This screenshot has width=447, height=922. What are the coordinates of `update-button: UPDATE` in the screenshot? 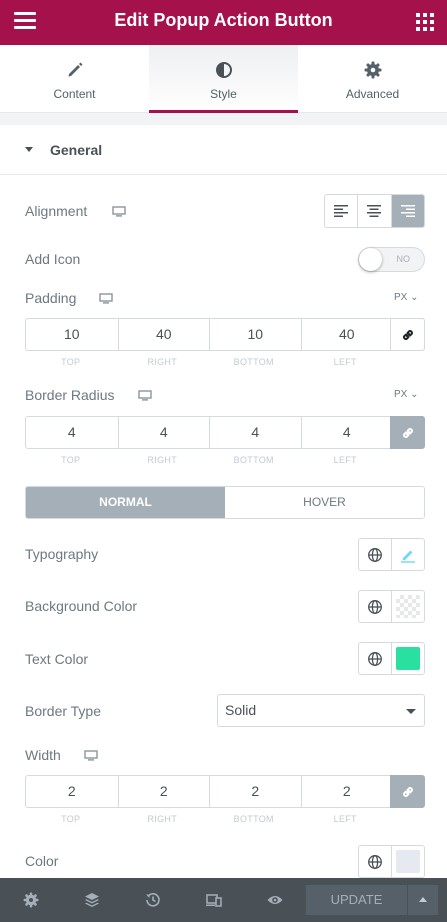 It's located at (356, 900).